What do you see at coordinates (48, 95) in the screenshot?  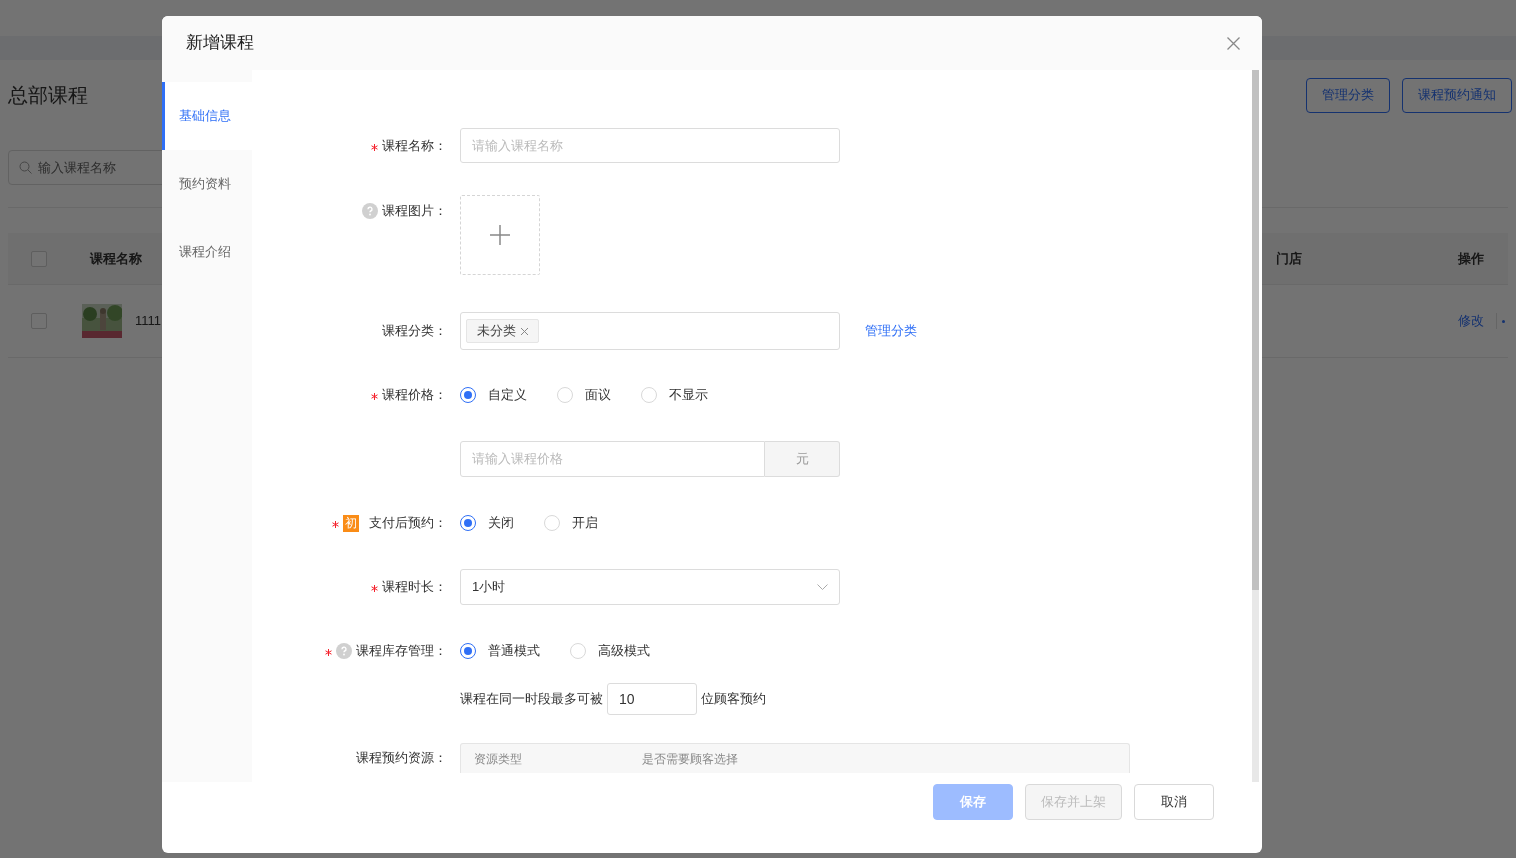 I see `page-title: 总部课程` at bounding box center [48, 95].